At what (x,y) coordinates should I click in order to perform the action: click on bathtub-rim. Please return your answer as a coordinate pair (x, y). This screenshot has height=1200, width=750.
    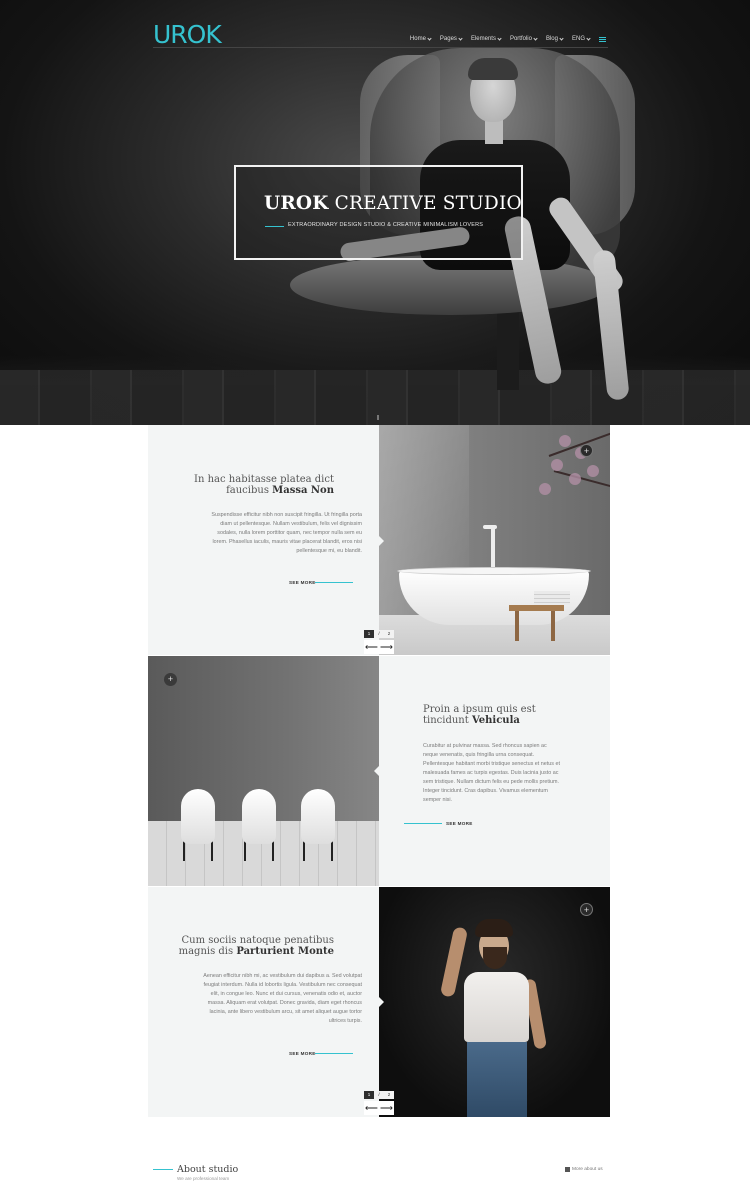
    Looking at the image, I should click on (494, 571).